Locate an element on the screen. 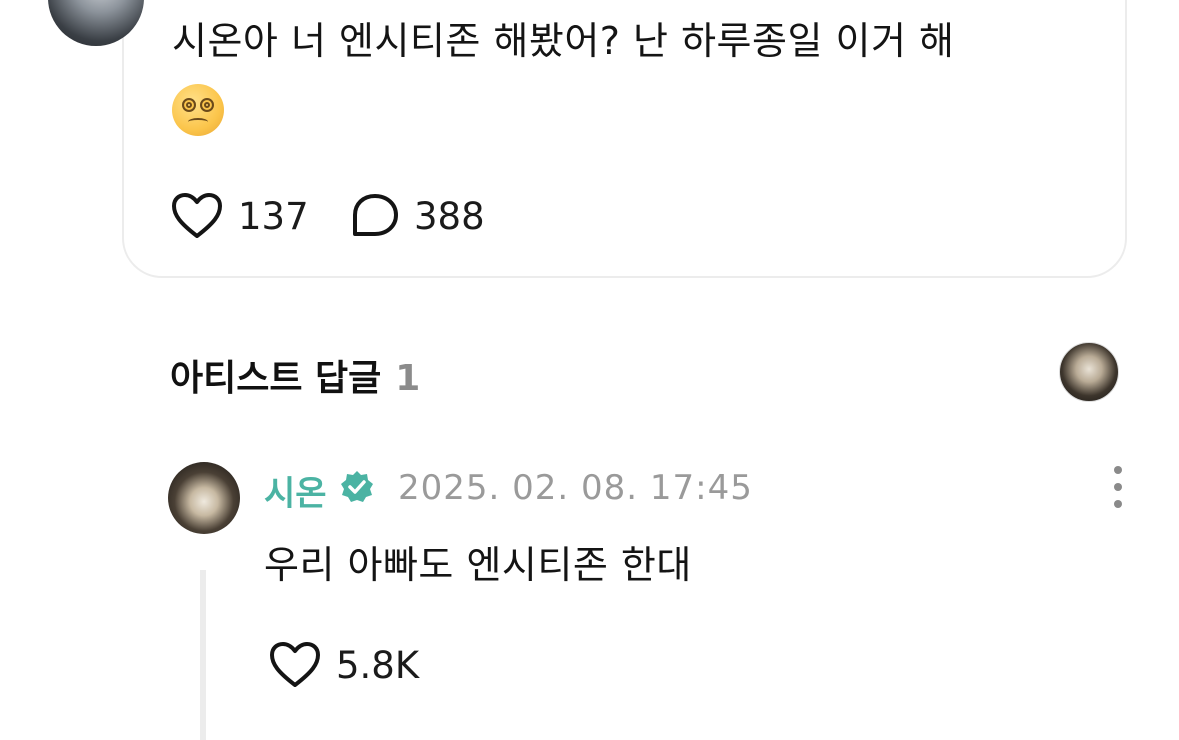  thread-line is located at coordinates (203, 655).